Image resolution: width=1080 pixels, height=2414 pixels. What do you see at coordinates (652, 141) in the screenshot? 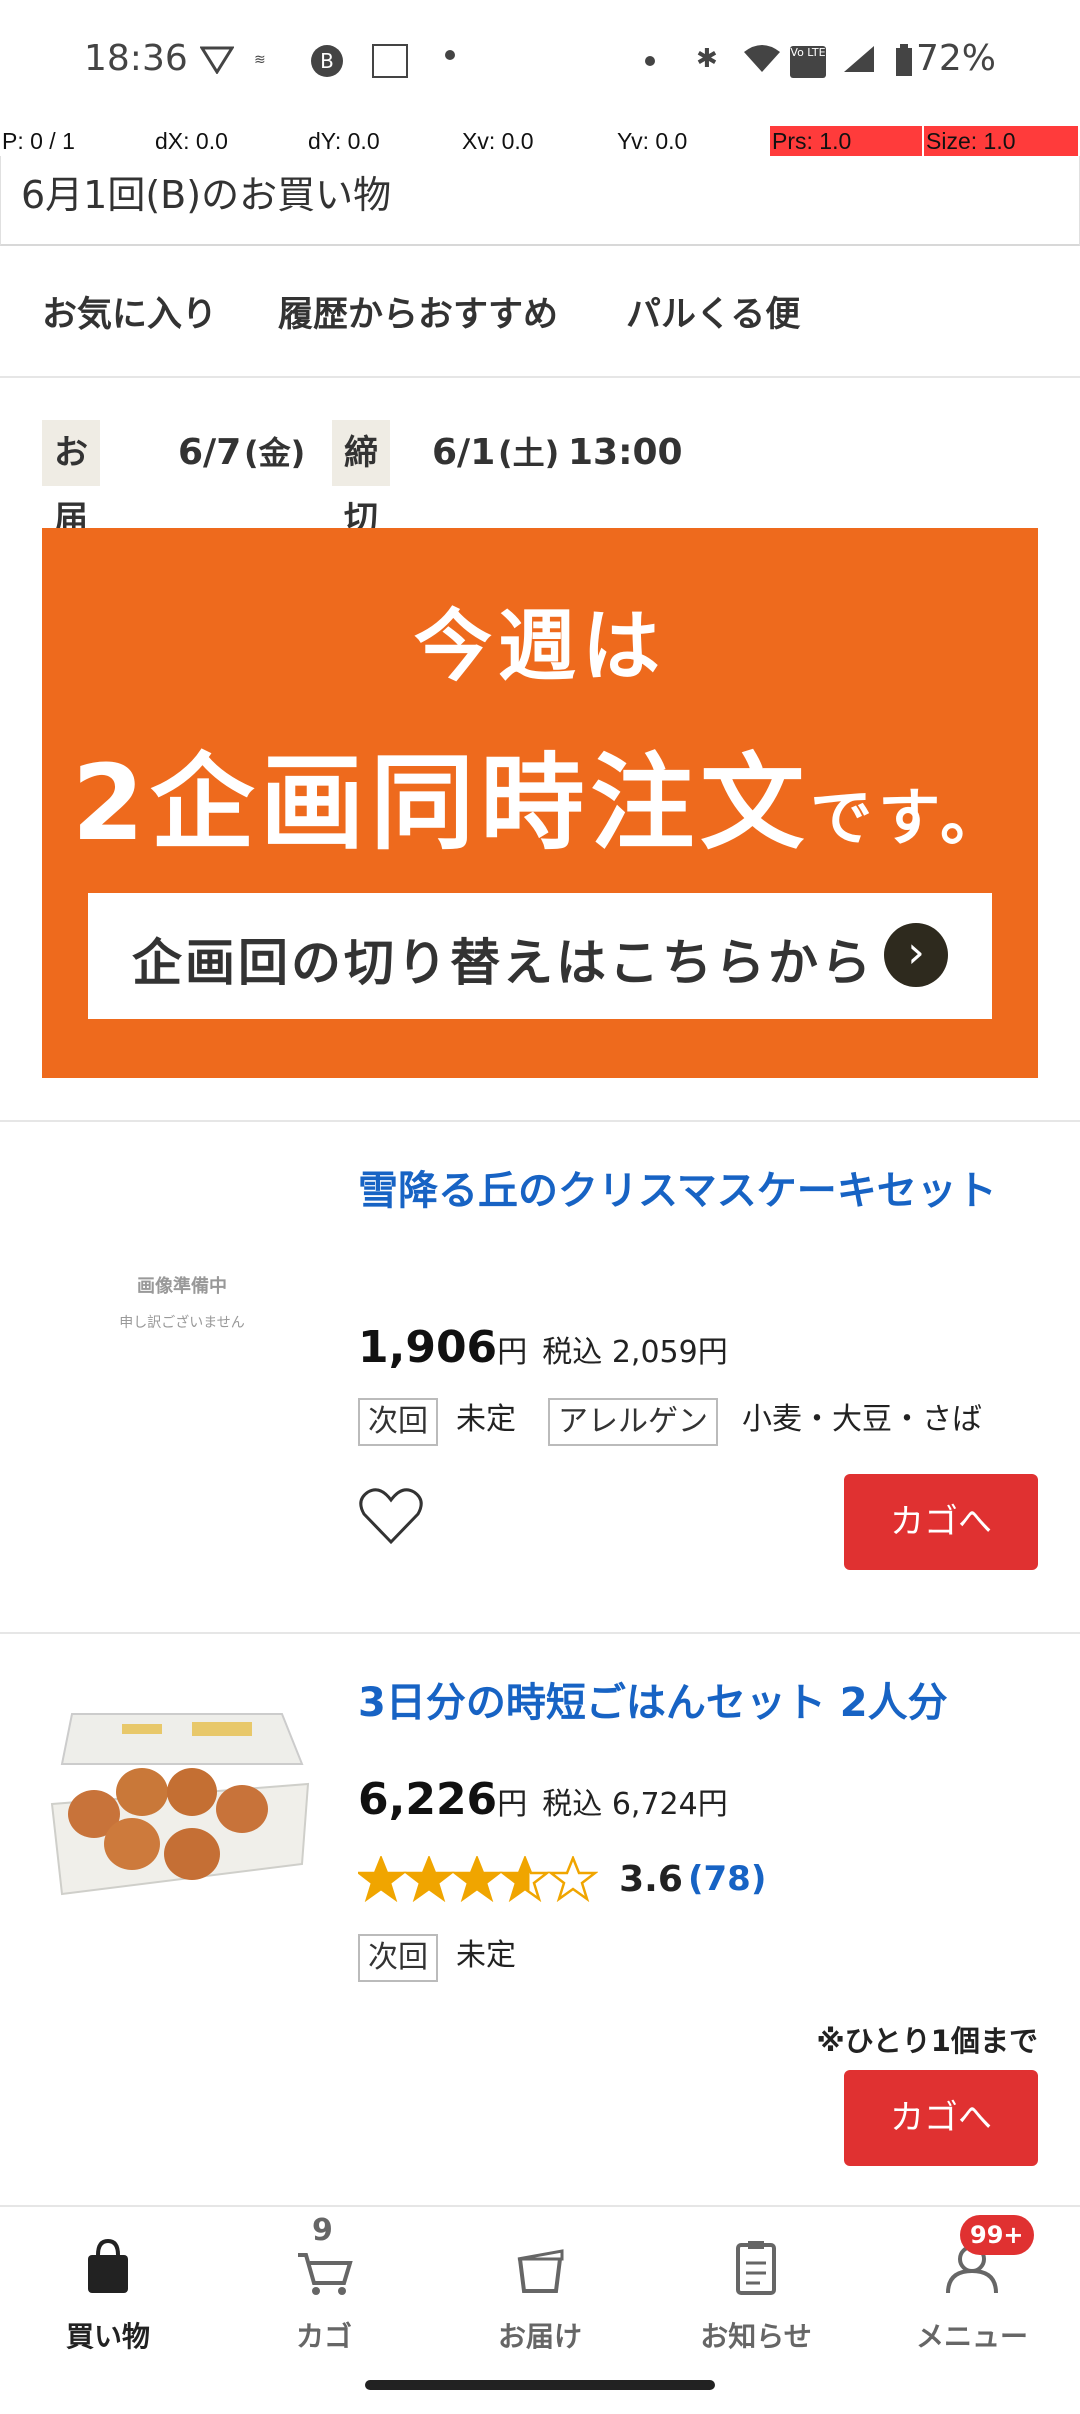
I see `debug-yv: Yv: 0.0` at bounding box center [652, 141].